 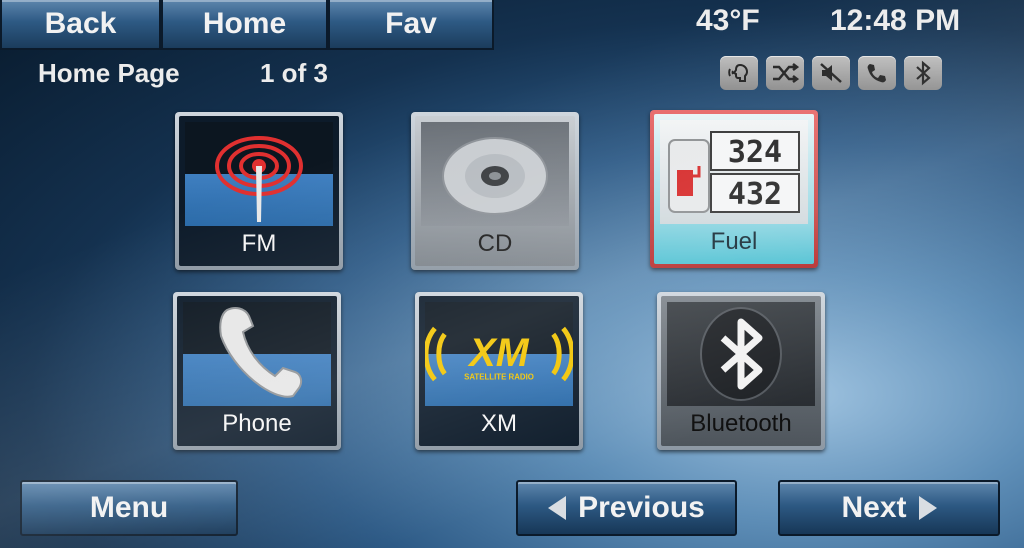 I want to click on arrow-right-icon, so click(x=927, y=508).